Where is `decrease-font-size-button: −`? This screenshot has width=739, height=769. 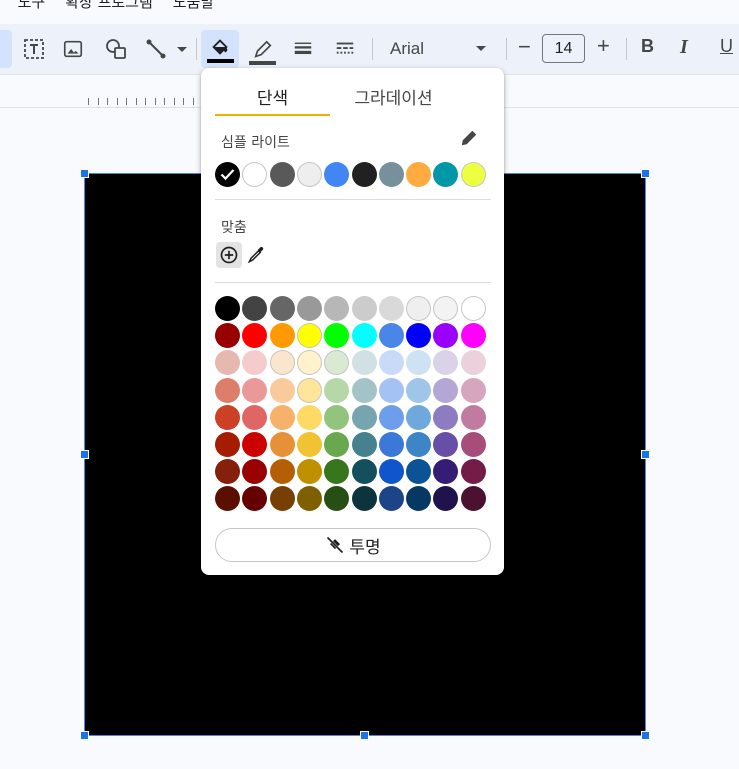 decrease-font-size-button: − is located at coordinates (524, 47).